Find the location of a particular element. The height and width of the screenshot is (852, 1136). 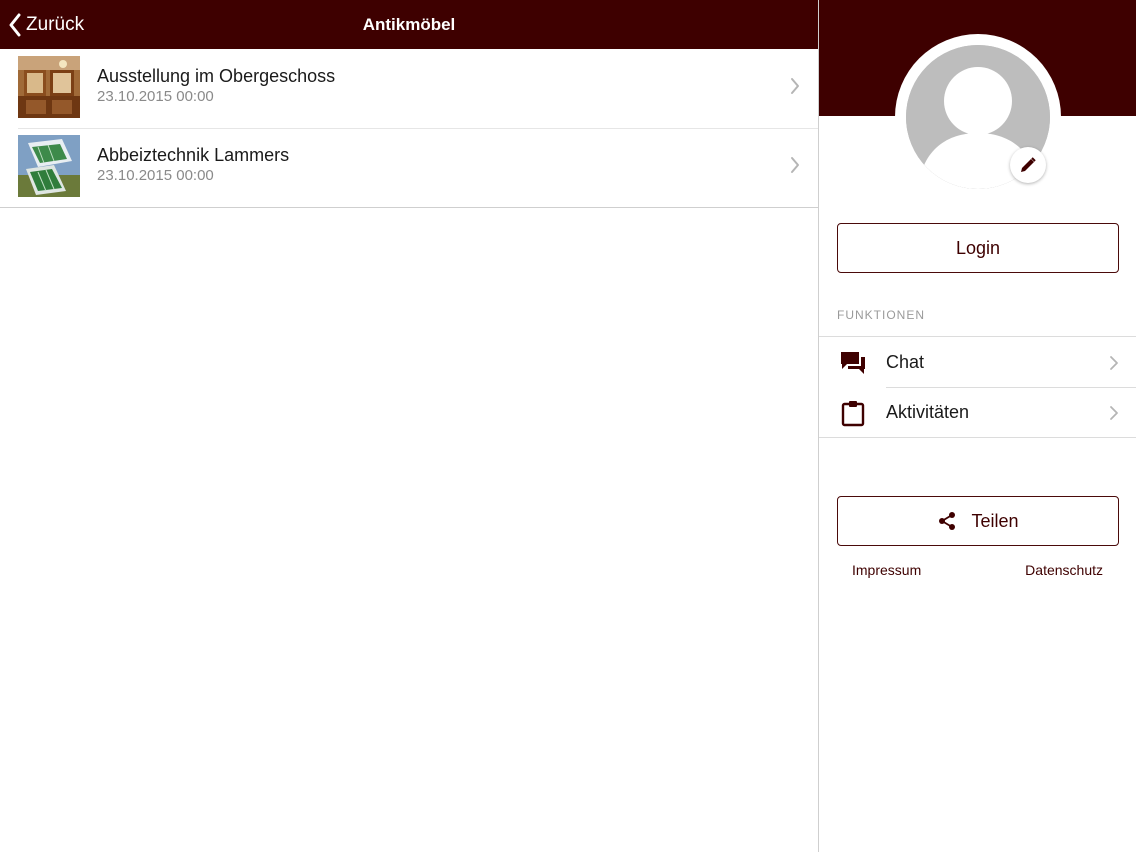

pencil-icon is located at coordinates (1028, 164).